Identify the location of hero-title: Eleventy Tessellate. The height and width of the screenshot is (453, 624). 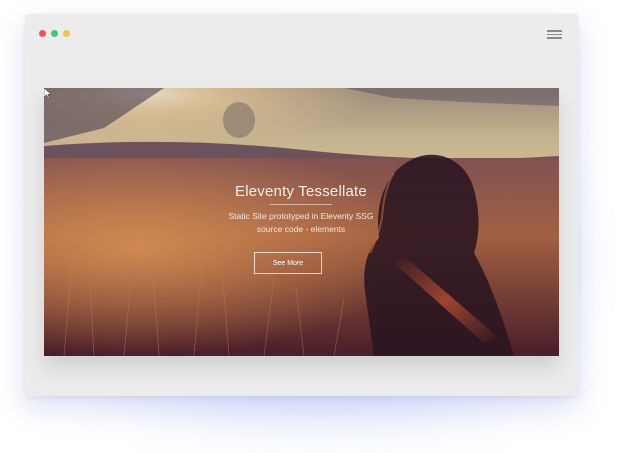
(301, 191).